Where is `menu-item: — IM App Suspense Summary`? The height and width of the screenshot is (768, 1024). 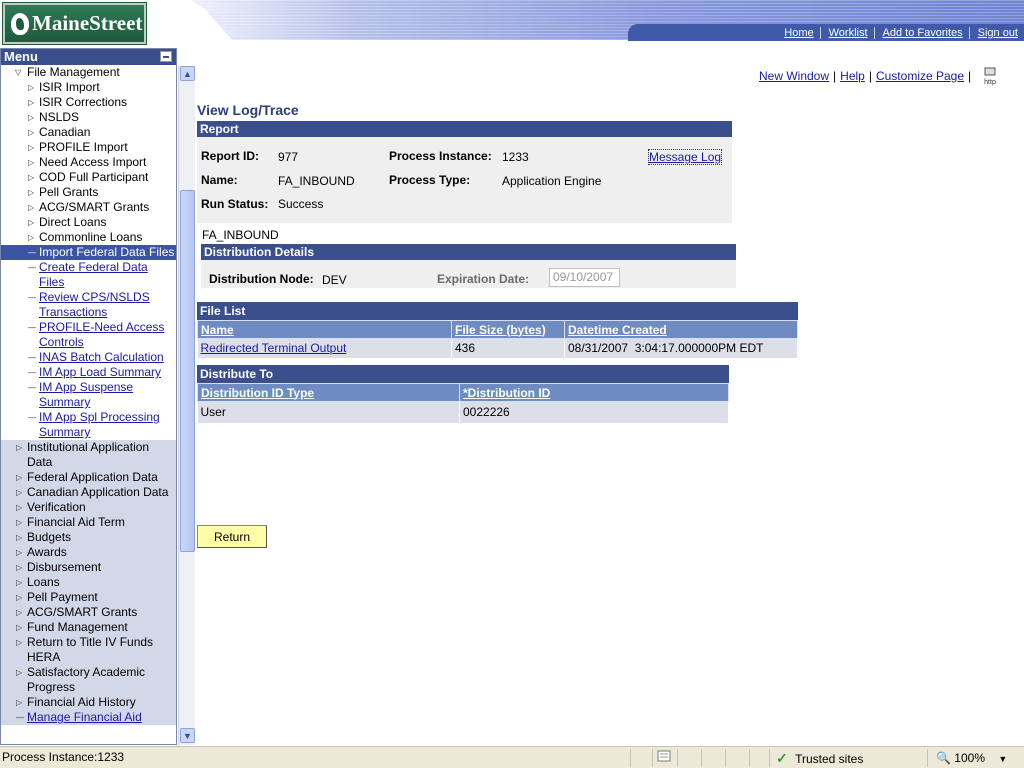 menu-item: — IM App Suspense Summary is located at coordinates (88, 395).